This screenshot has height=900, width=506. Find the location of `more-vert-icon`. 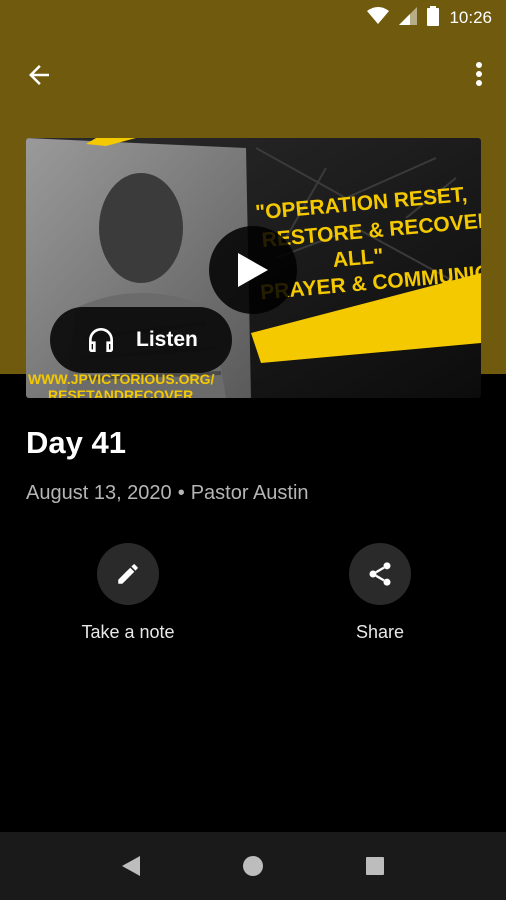

more-vert-icon is located at coordinates (479, 74).